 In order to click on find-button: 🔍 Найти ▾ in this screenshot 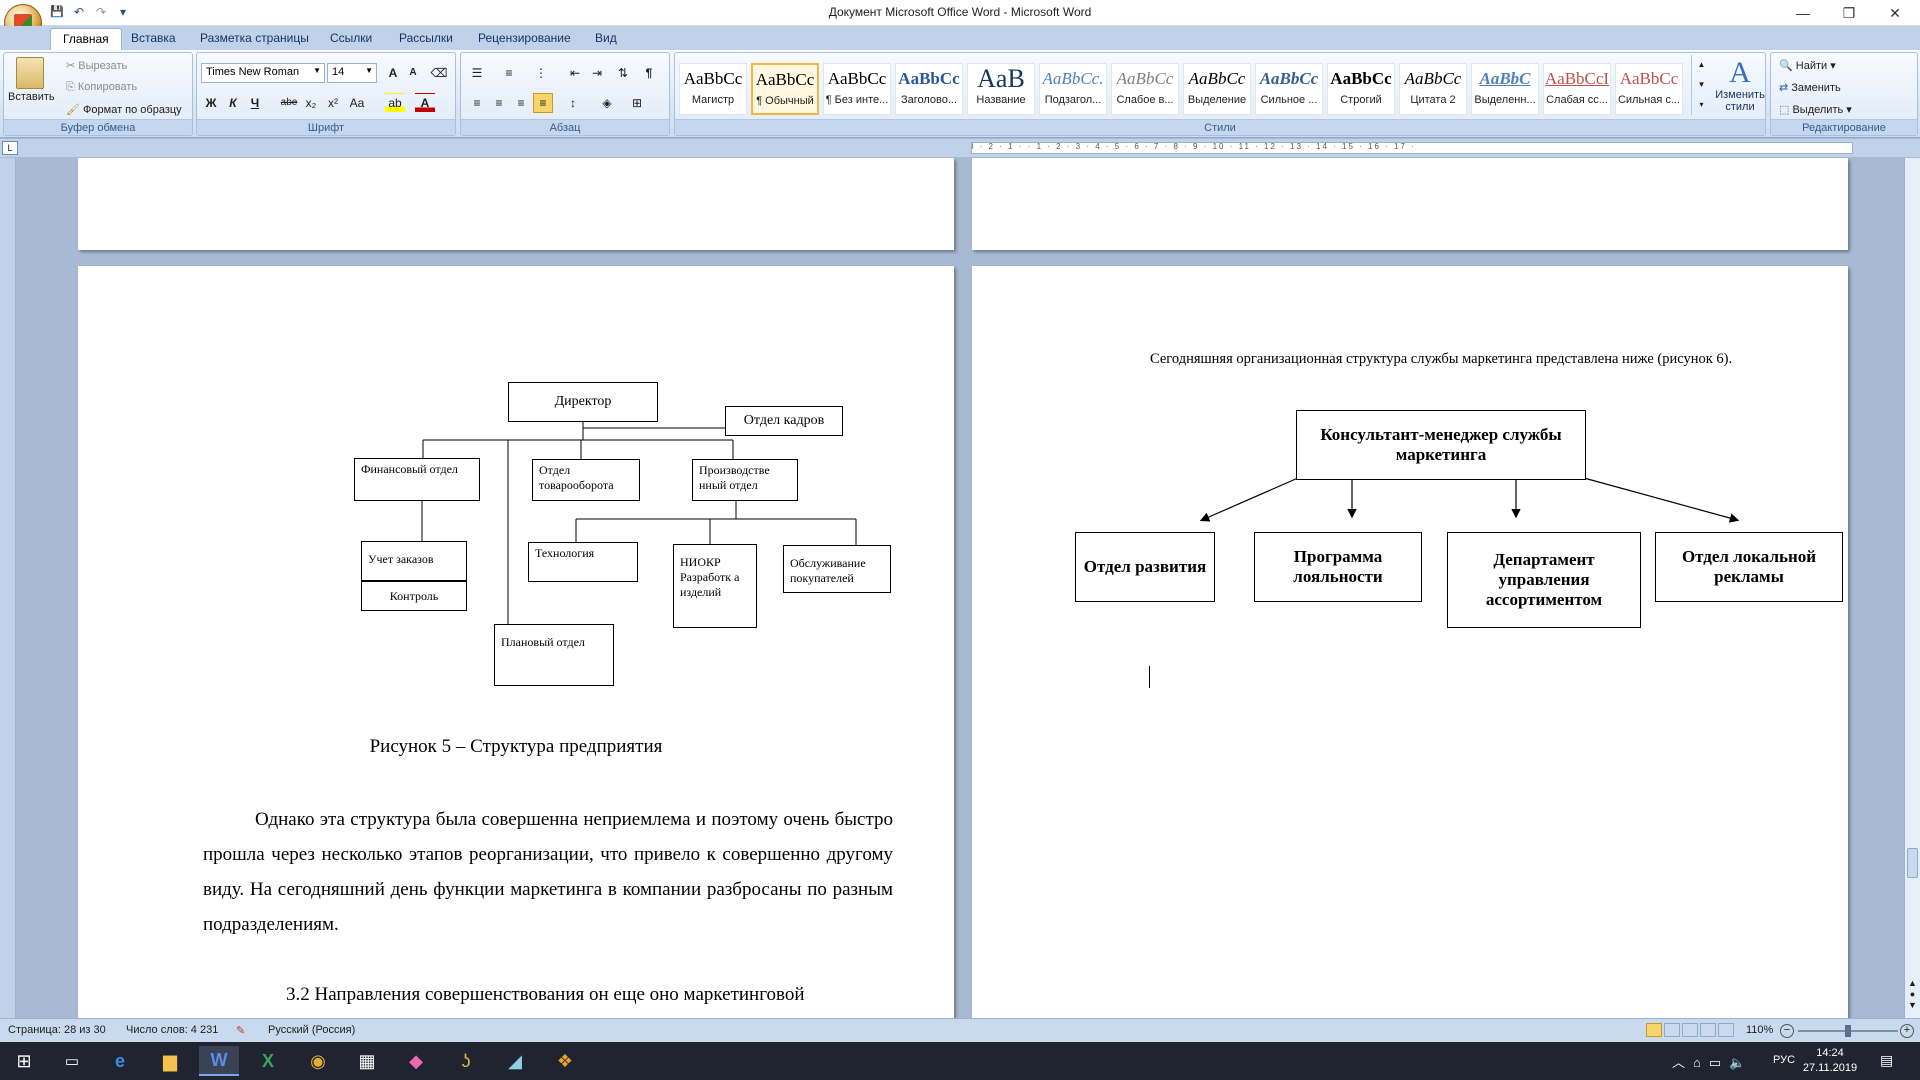, I will do `click(1807, 65)`.